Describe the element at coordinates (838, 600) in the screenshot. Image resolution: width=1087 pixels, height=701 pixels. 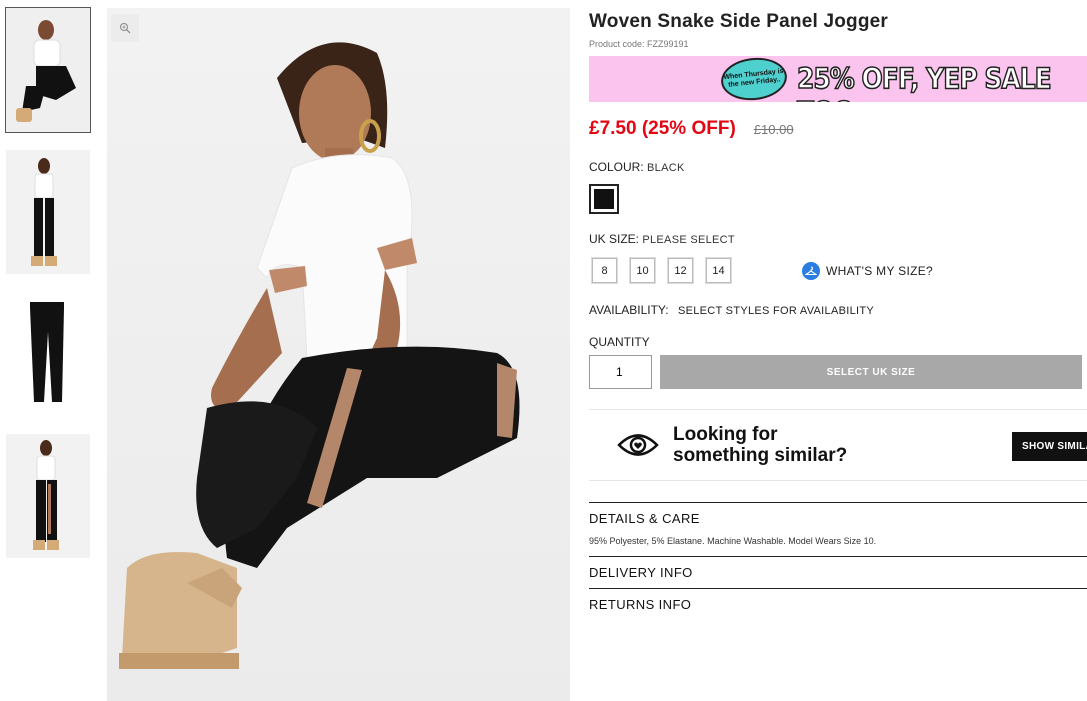
I see `returns-heading: RETURNS INFO` at that location.